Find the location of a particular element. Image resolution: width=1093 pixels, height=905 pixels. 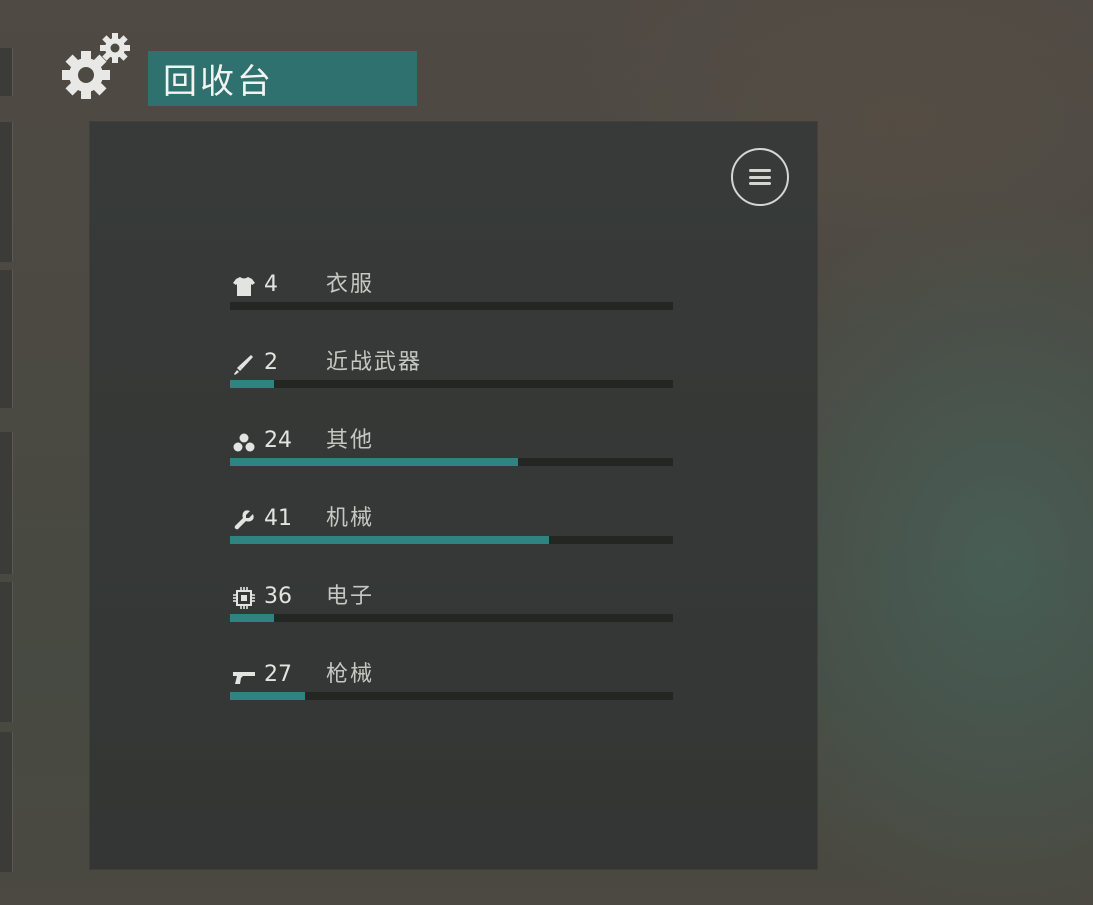

category-count: 24 is located at coordinates (278, 440).